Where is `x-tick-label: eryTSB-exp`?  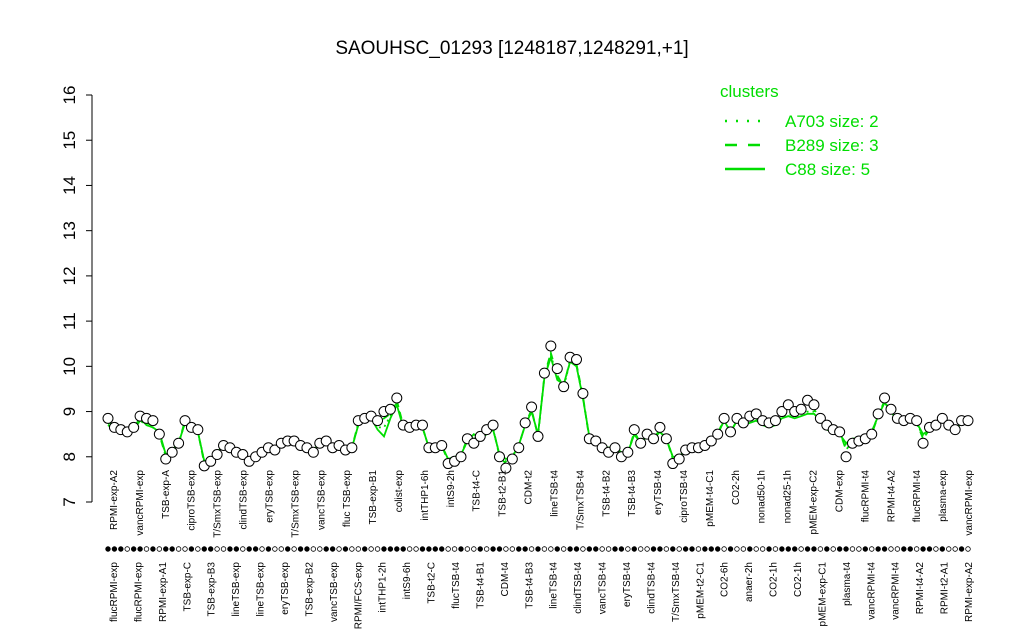 x-tick-label: eryTSB-exp is located at coordinates (285, 588).